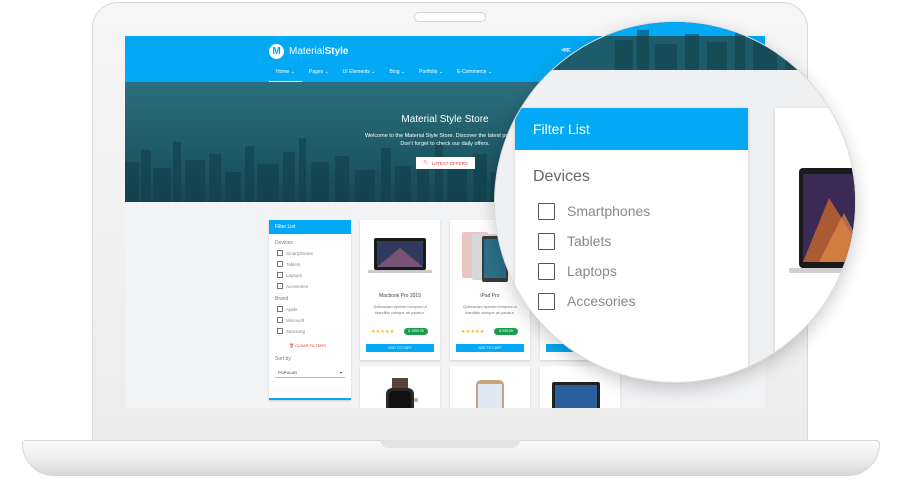 The width and height of the screenshot is (900, 488). I want to click on zoom-devices-heading: Devices, so click(561, 176).